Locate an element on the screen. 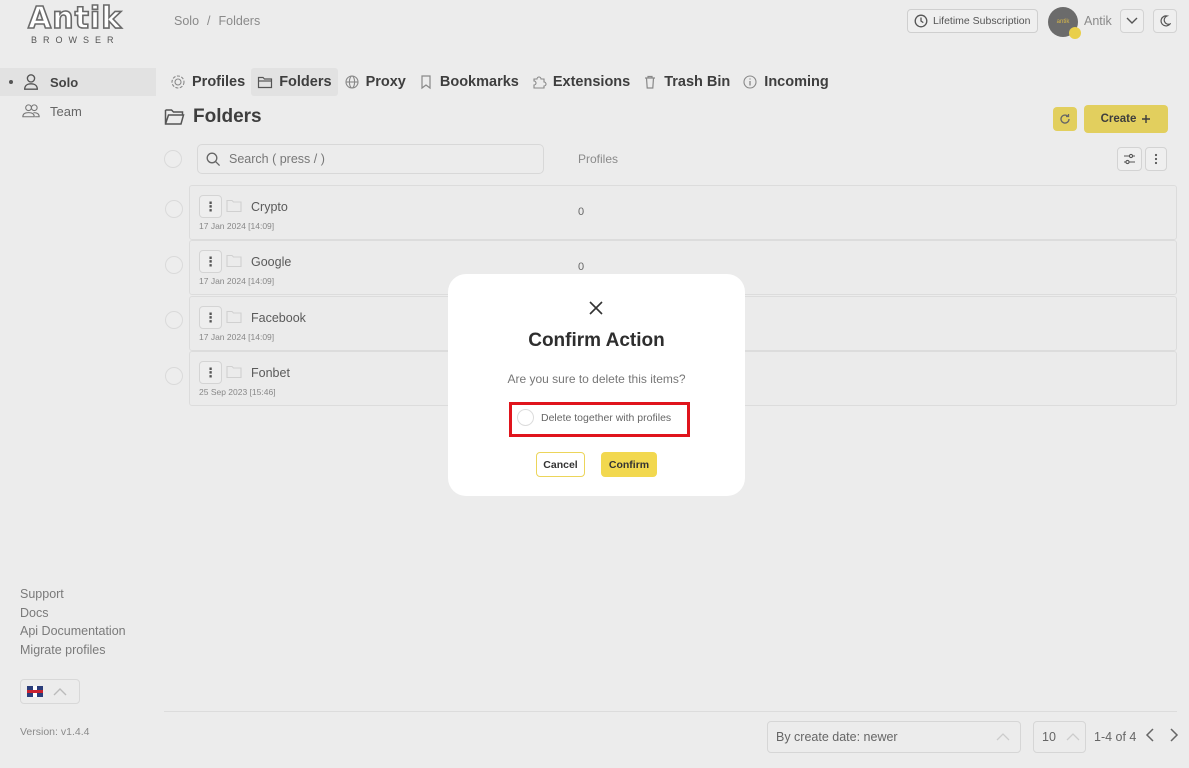 Image resolution: width=1189 pixels, height=768 pixels. version-label: Version: v1.4.4 is located at coordinates (55, 732).